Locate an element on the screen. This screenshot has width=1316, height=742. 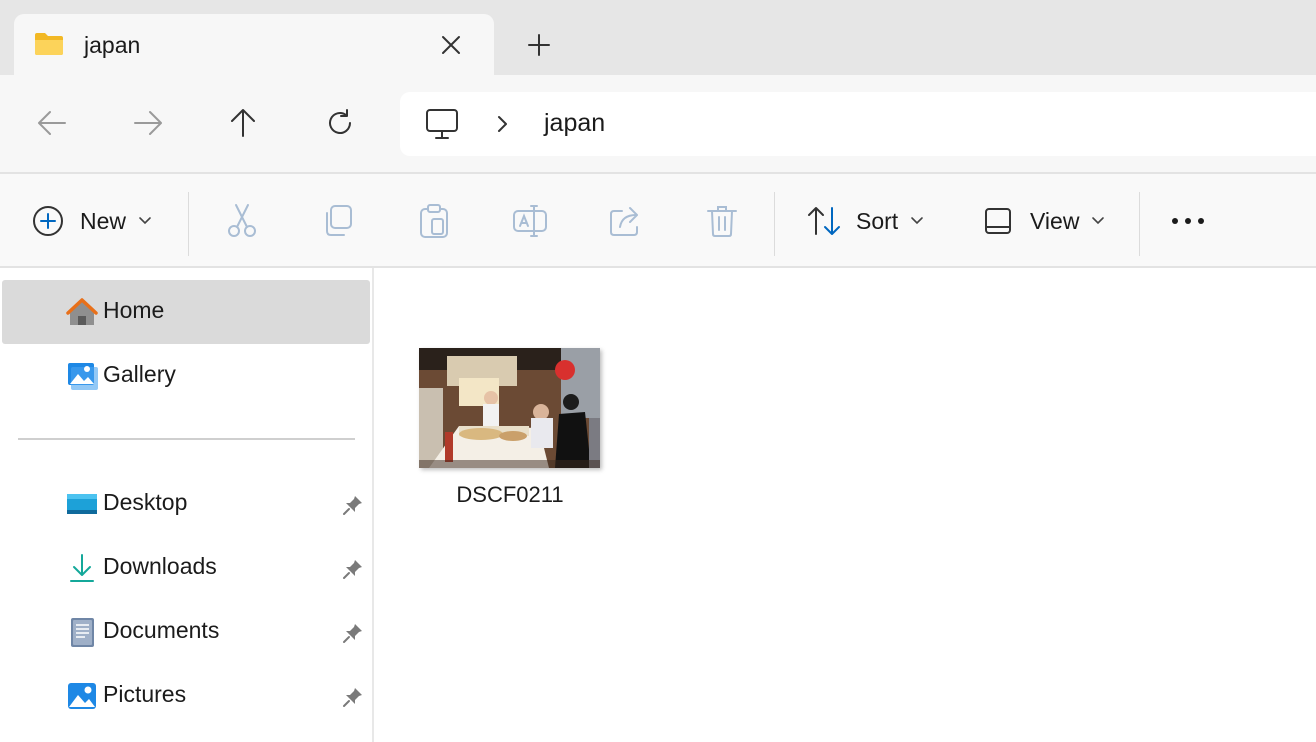
sidebar-divider is located at coordinates (186, 439).